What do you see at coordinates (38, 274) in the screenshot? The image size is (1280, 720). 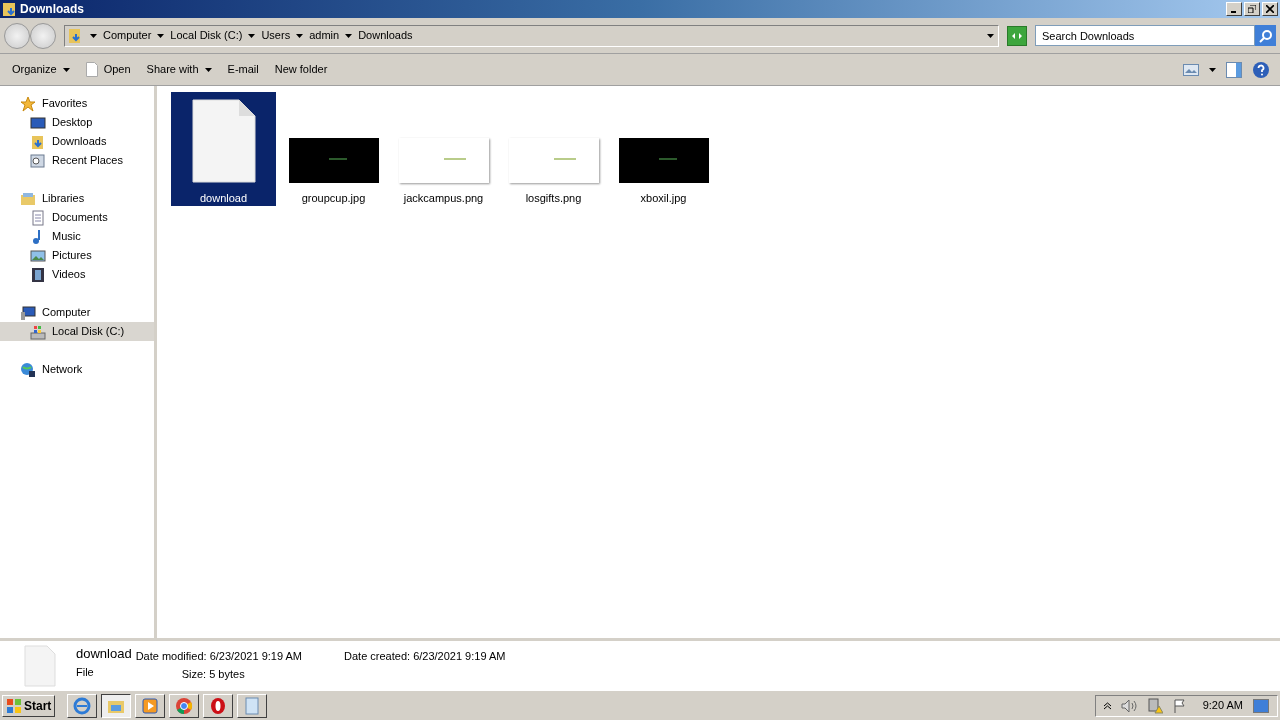 I see `film-icon` at bounding box center [38, 274].